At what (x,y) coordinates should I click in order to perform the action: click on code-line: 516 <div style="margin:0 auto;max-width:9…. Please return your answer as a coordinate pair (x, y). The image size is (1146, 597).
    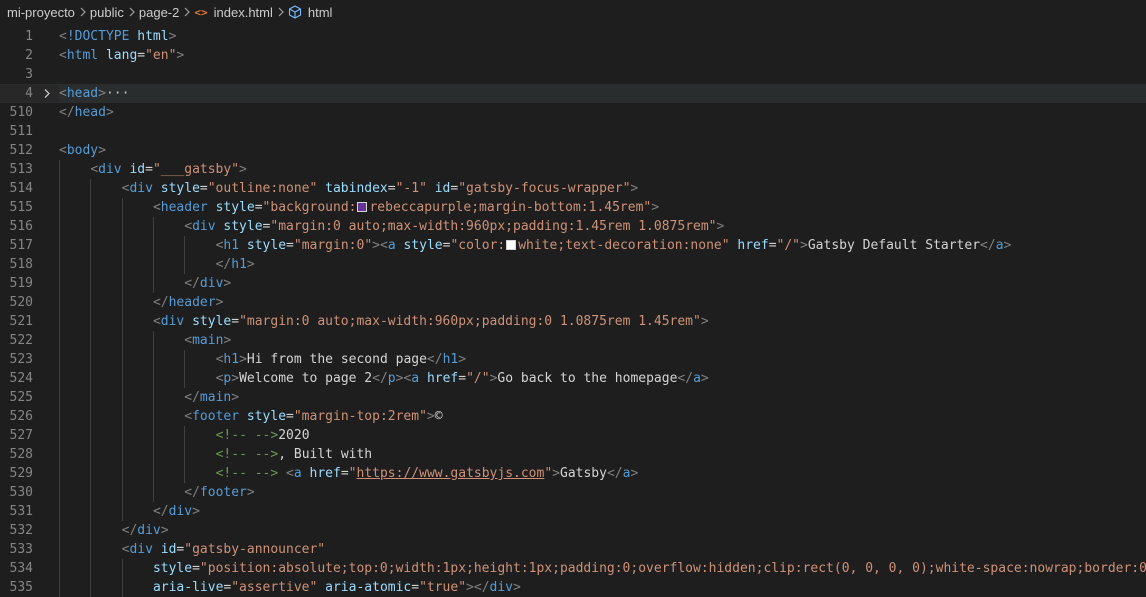
    Looking at the image, I should click on (573, 226).